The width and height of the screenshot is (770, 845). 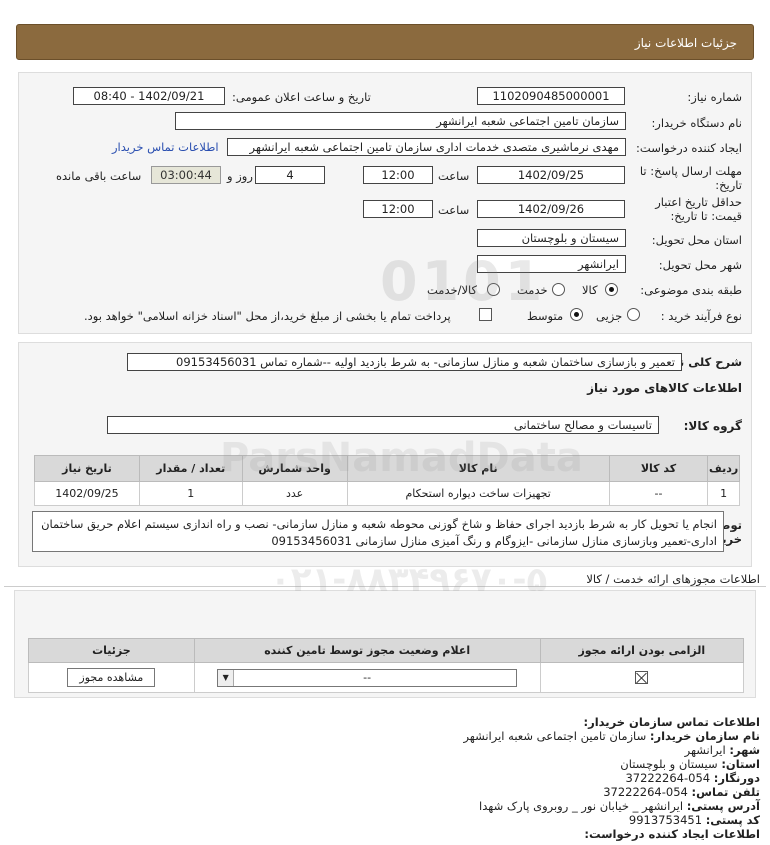 What do you see at coordinates (111, 677) in the screenshot?
I see `view-permit-button: مشاهده مجوز` at bounding box center [111, 677].